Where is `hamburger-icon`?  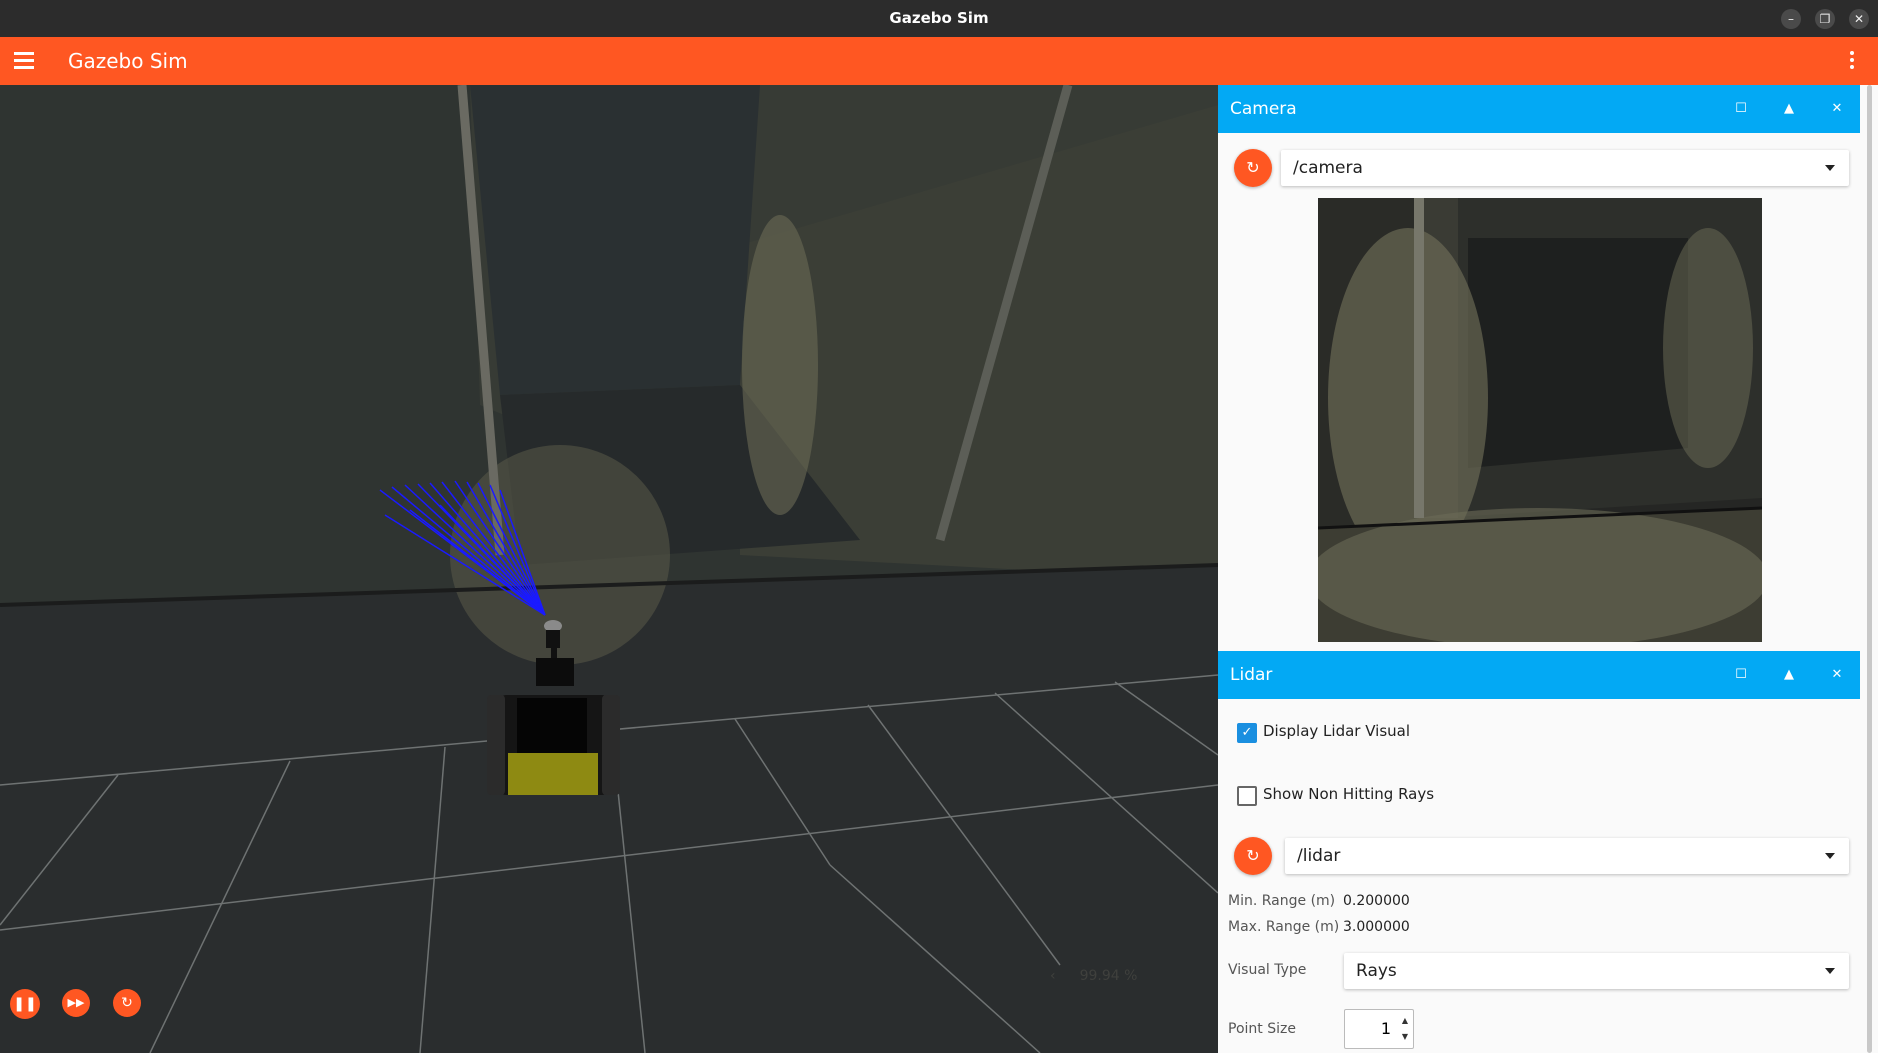 hamburger-icon is located at coordinates (24, 61).